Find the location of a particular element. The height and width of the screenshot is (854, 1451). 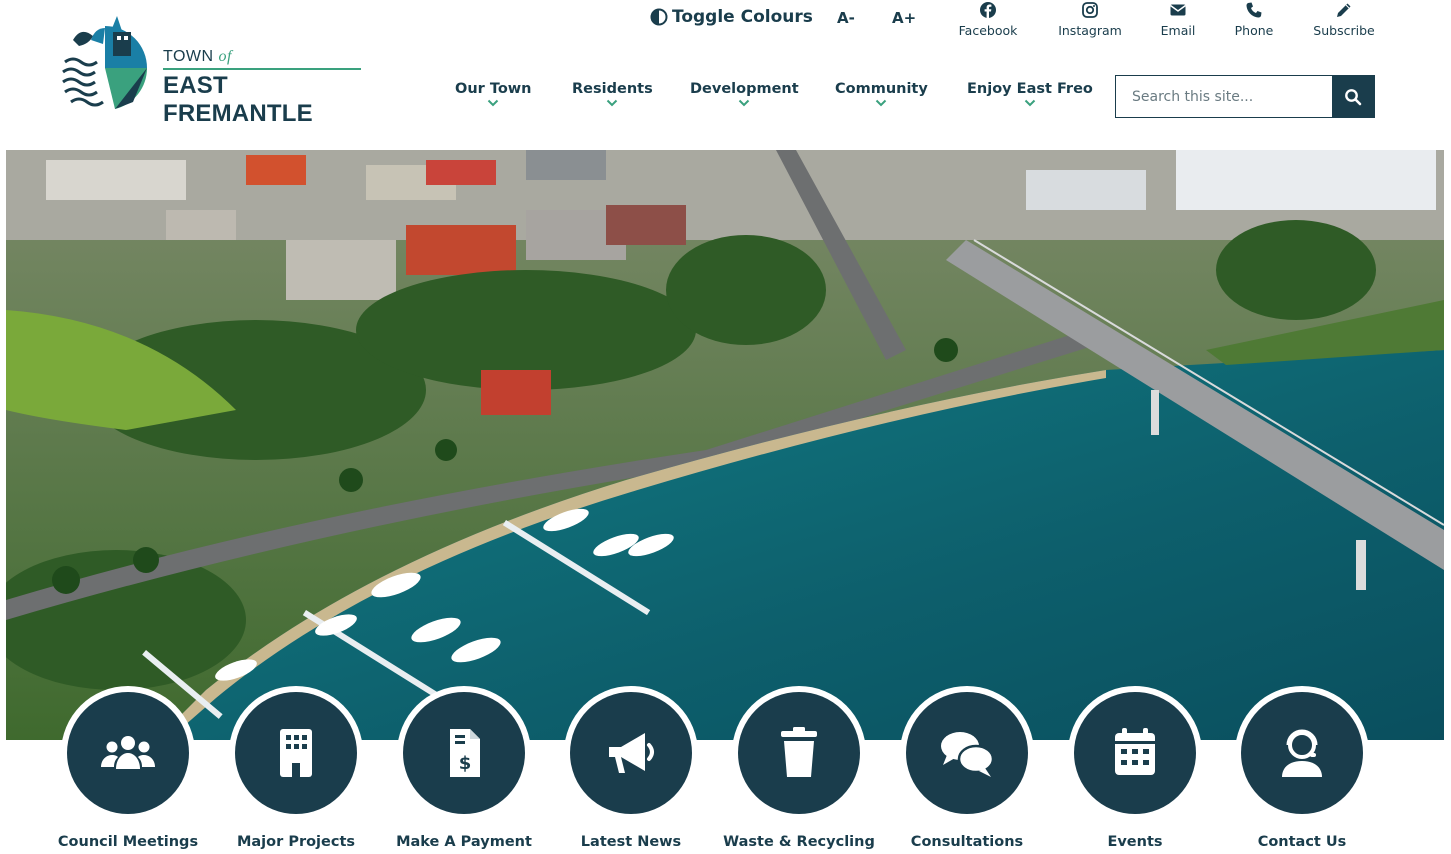

nav-residents-label: Residents is located at coordinates (612, 89).